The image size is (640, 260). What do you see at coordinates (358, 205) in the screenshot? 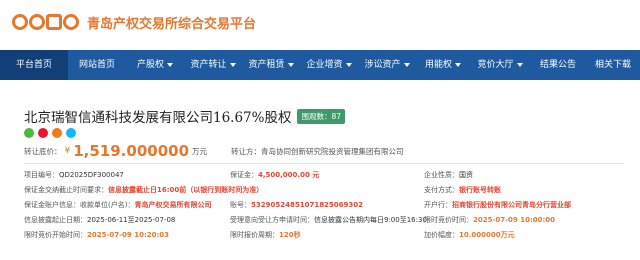
I see `info-value-suffix: 02` at bounding box center [358, 205].